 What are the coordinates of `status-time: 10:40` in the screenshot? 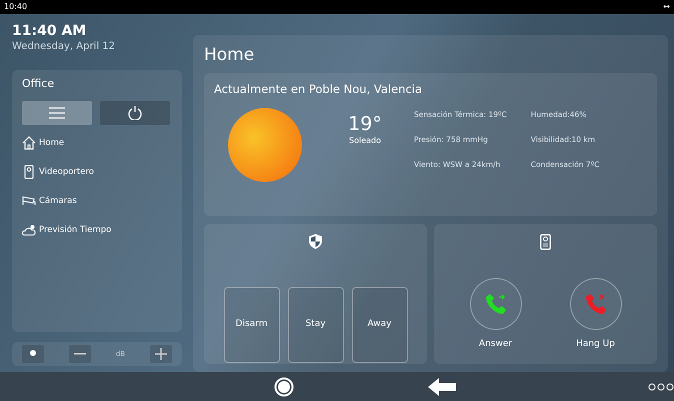 It's located at (16, 7).